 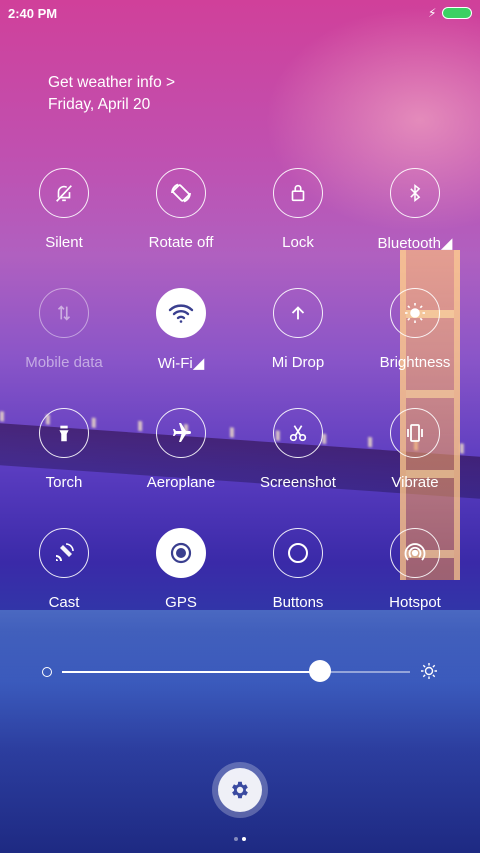 I want to click on weather-widget: Get weather info > Friday, April 20, so click(x=111, y=94).